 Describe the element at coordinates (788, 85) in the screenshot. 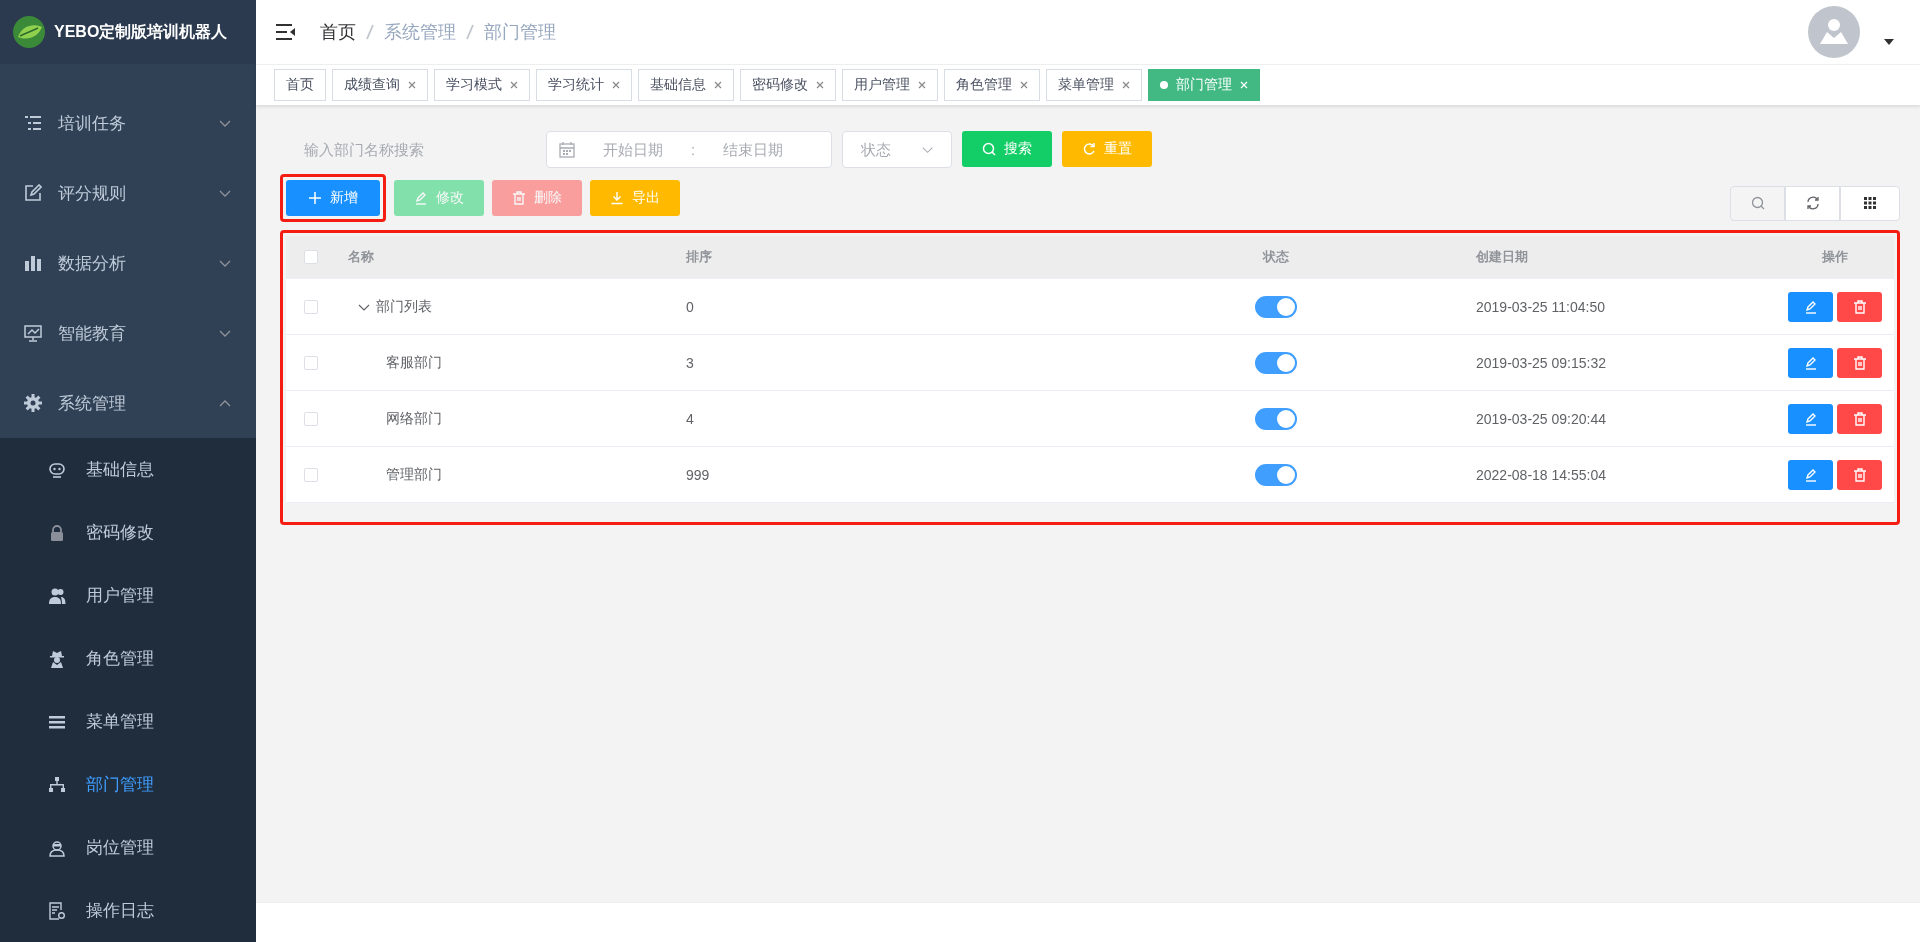

I see `tab: 密码修改` at that location.